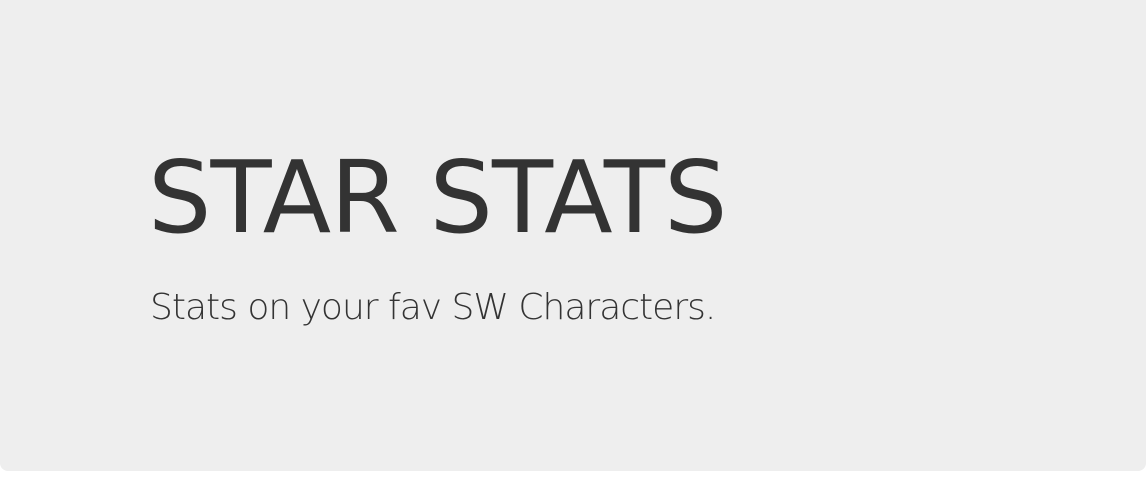 This screenshot has height=480, width=1146. What do you see at coordinates (433, 307) in the screenshot?
I see `page-subtitle: Stats on your fav SW Characters.` at bounding box center [433, 307].